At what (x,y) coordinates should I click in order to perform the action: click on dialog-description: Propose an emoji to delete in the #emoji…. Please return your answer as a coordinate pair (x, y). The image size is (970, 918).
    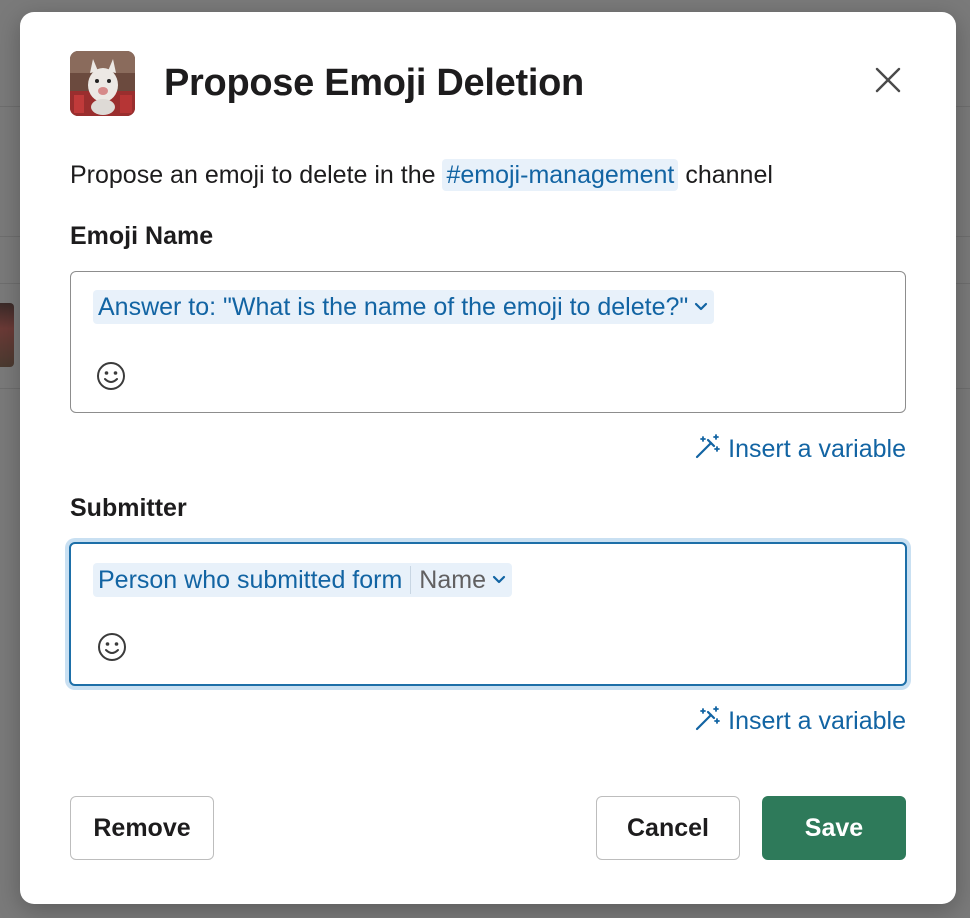
    Looking at the image, I should click on (421, 175).